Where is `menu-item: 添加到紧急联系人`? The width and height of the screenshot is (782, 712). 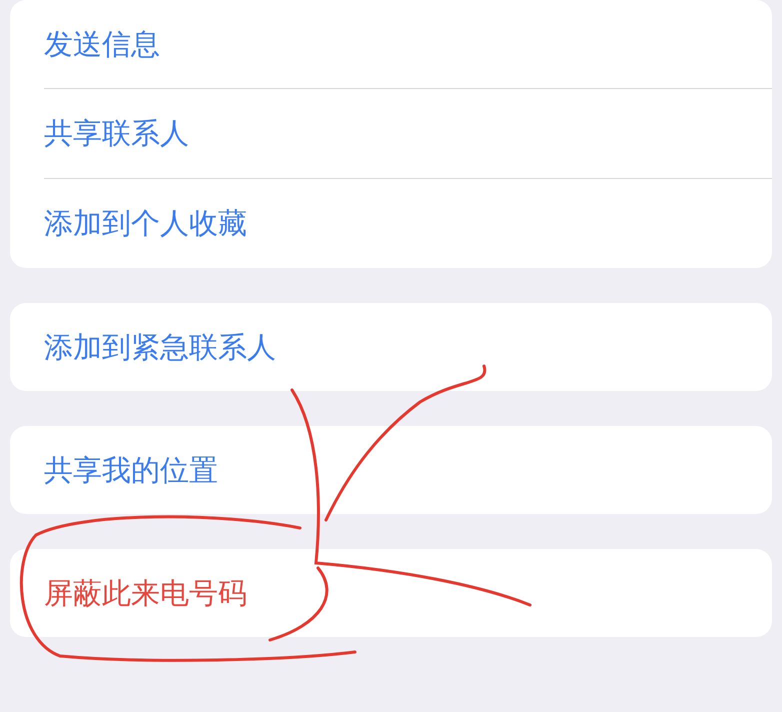 menu-item: 添加到紧急联系人 is located at coordinates (160, 347).